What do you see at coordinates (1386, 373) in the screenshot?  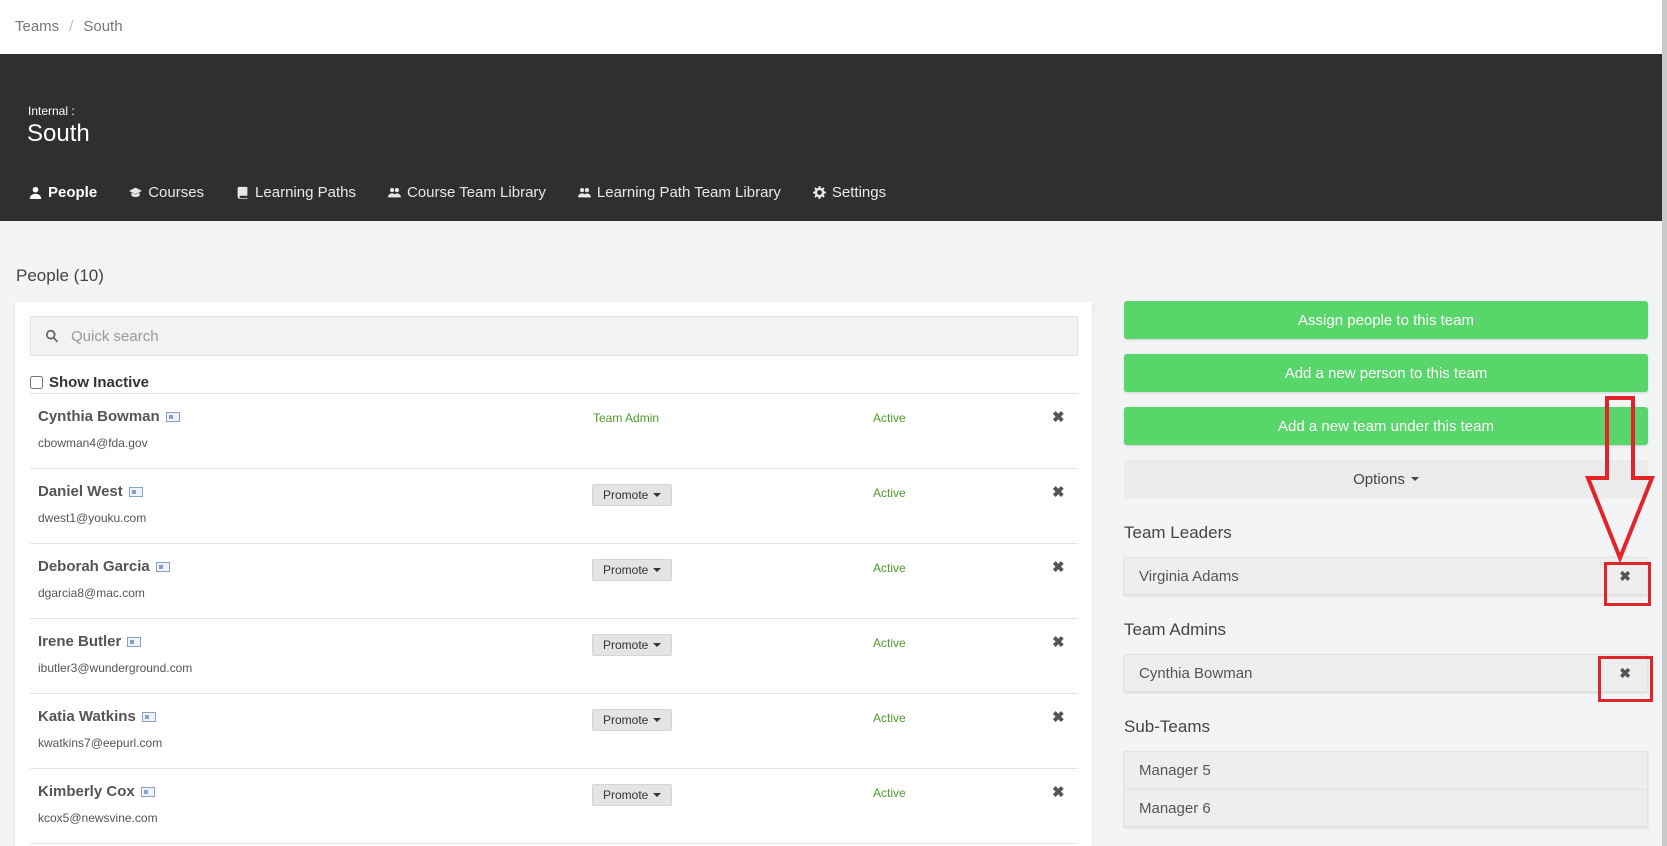 I see `add-person-button: Add a new person to this team` at bounding box center [1386, 373].